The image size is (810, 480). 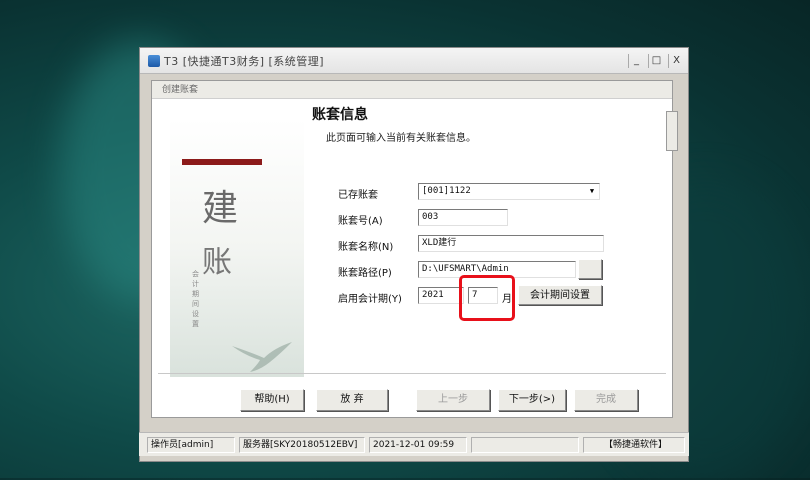 I want to click on browse-path-button, so click(x=590, y=269).